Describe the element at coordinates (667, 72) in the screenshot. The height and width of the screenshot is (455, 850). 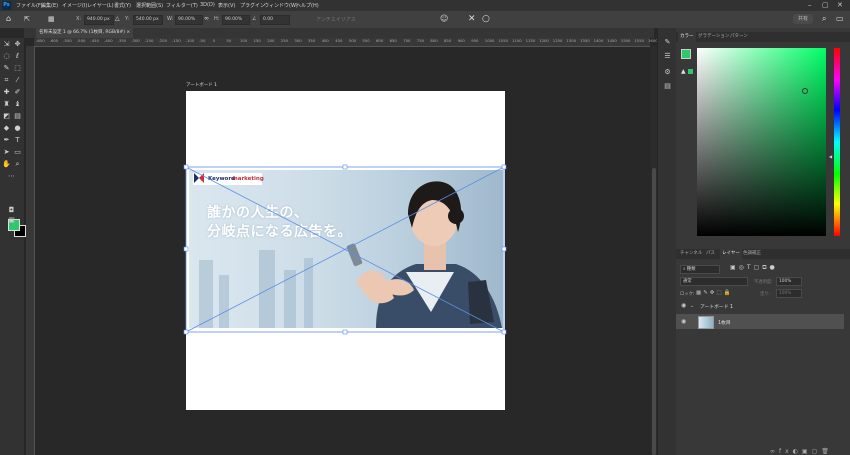
I see `adjustments-icon: ⚙` at that location.